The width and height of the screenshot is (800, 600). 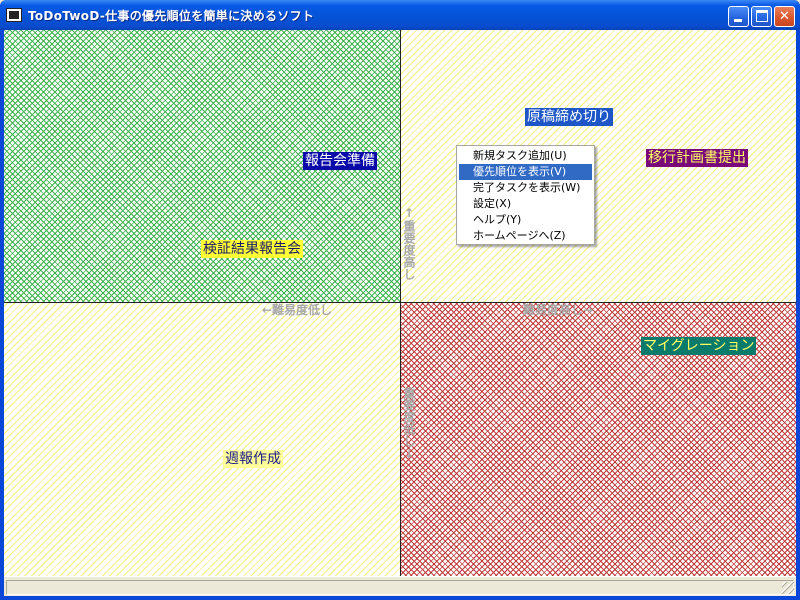 I want to click on vertical-divider, so click(x=400, y=303).